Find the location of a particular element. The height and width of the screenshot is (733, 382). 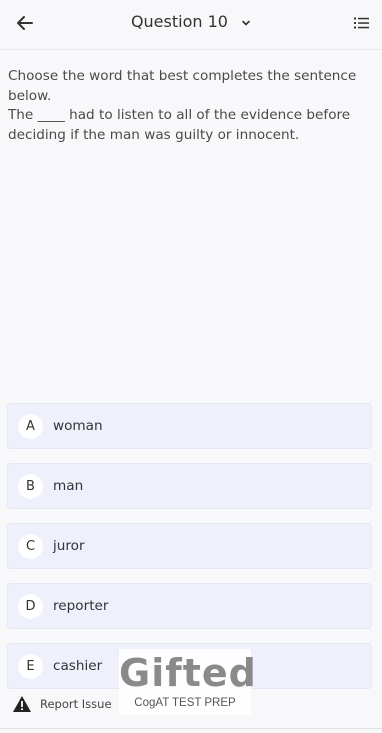

top-bar: Question 10 is located at coordinates (191, 25).